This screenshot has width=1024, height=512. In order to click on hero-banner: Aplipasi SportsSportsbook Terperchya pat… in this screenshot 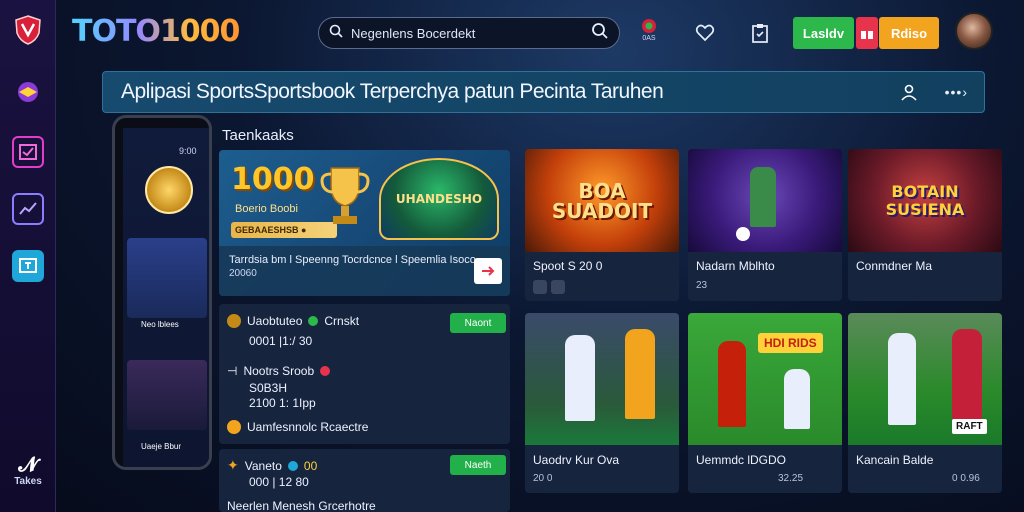, I will do `click(543, 92)`.